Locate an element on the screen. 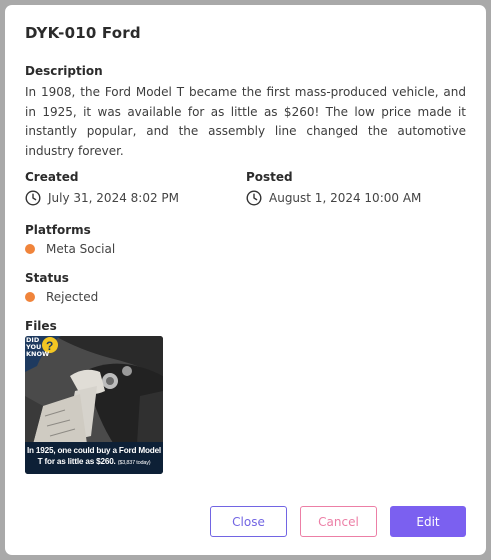  status-value: Rejected is located at coordinates (72, 297).